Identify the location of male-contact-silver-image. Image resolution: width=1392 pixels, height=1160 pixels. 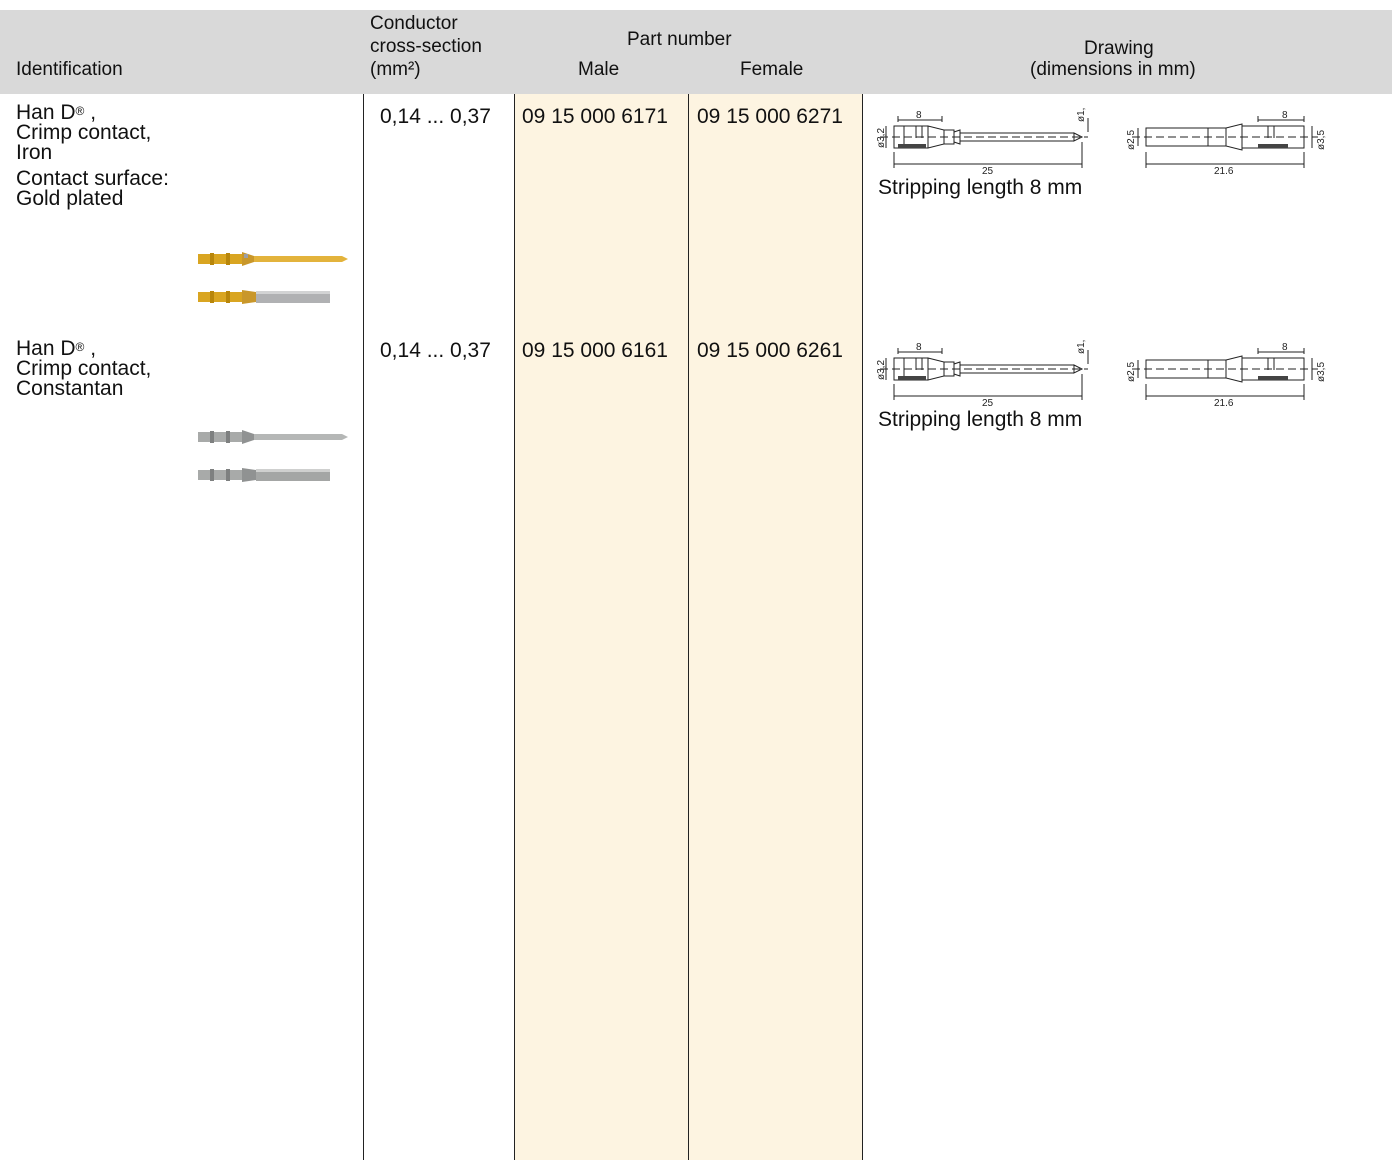
(273, 437).